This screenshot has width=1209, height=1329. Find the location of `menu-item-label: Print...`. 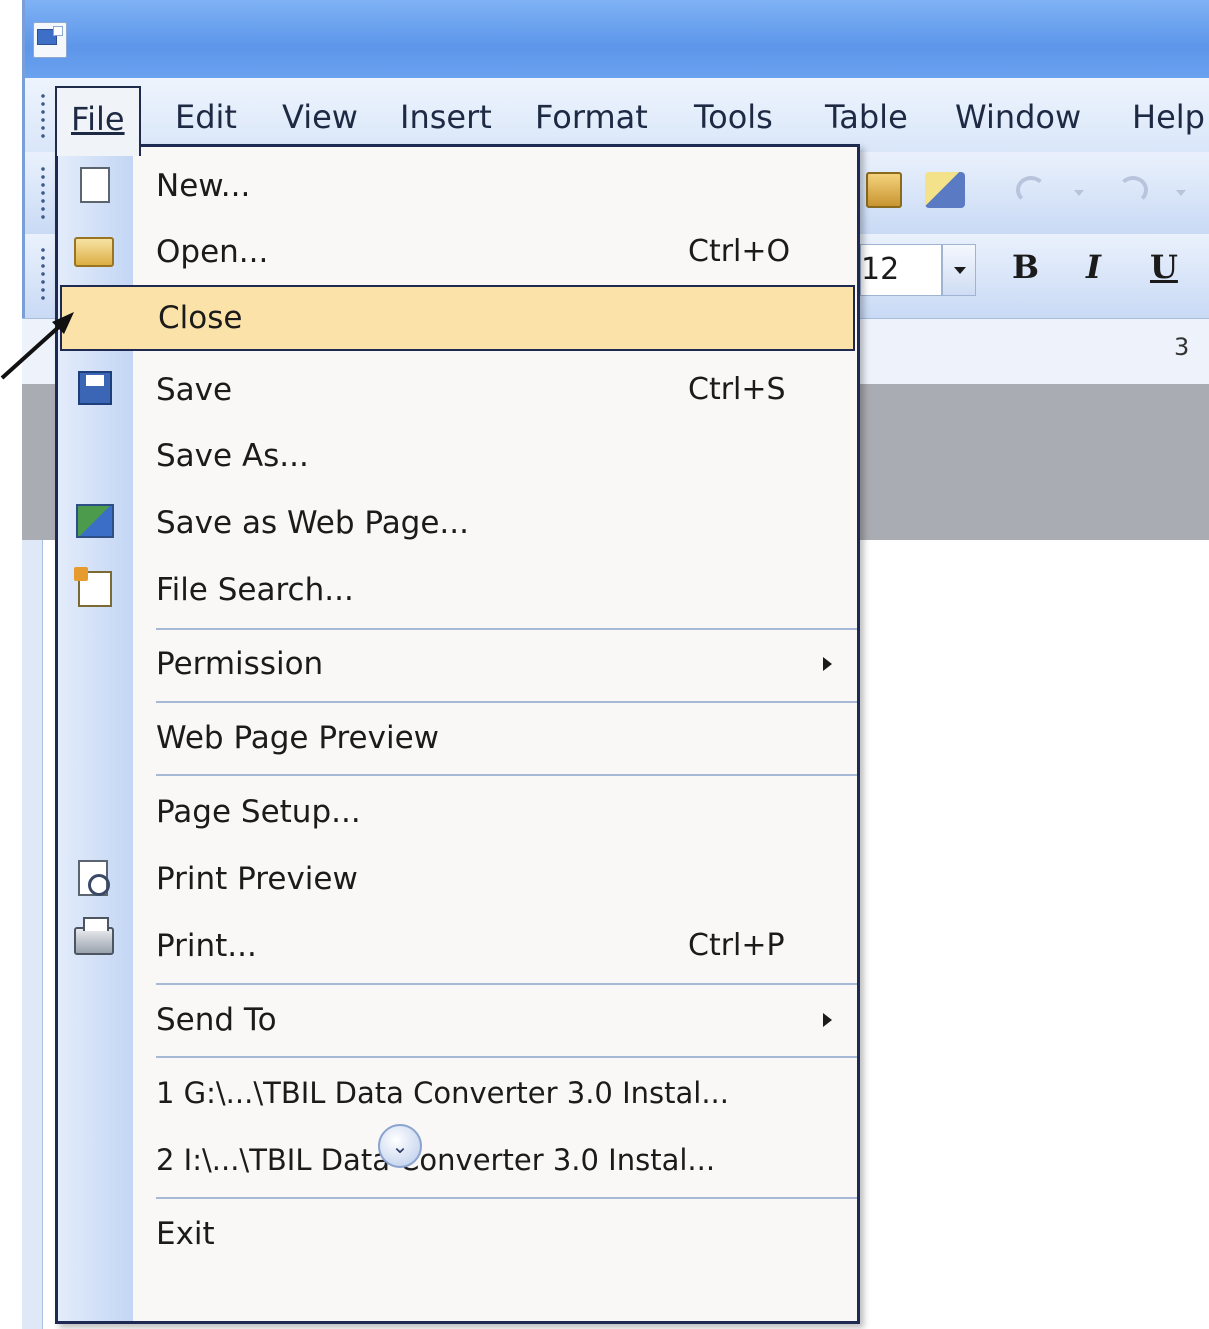

menu-item-label: Print... is located at coordinates (206, 946).